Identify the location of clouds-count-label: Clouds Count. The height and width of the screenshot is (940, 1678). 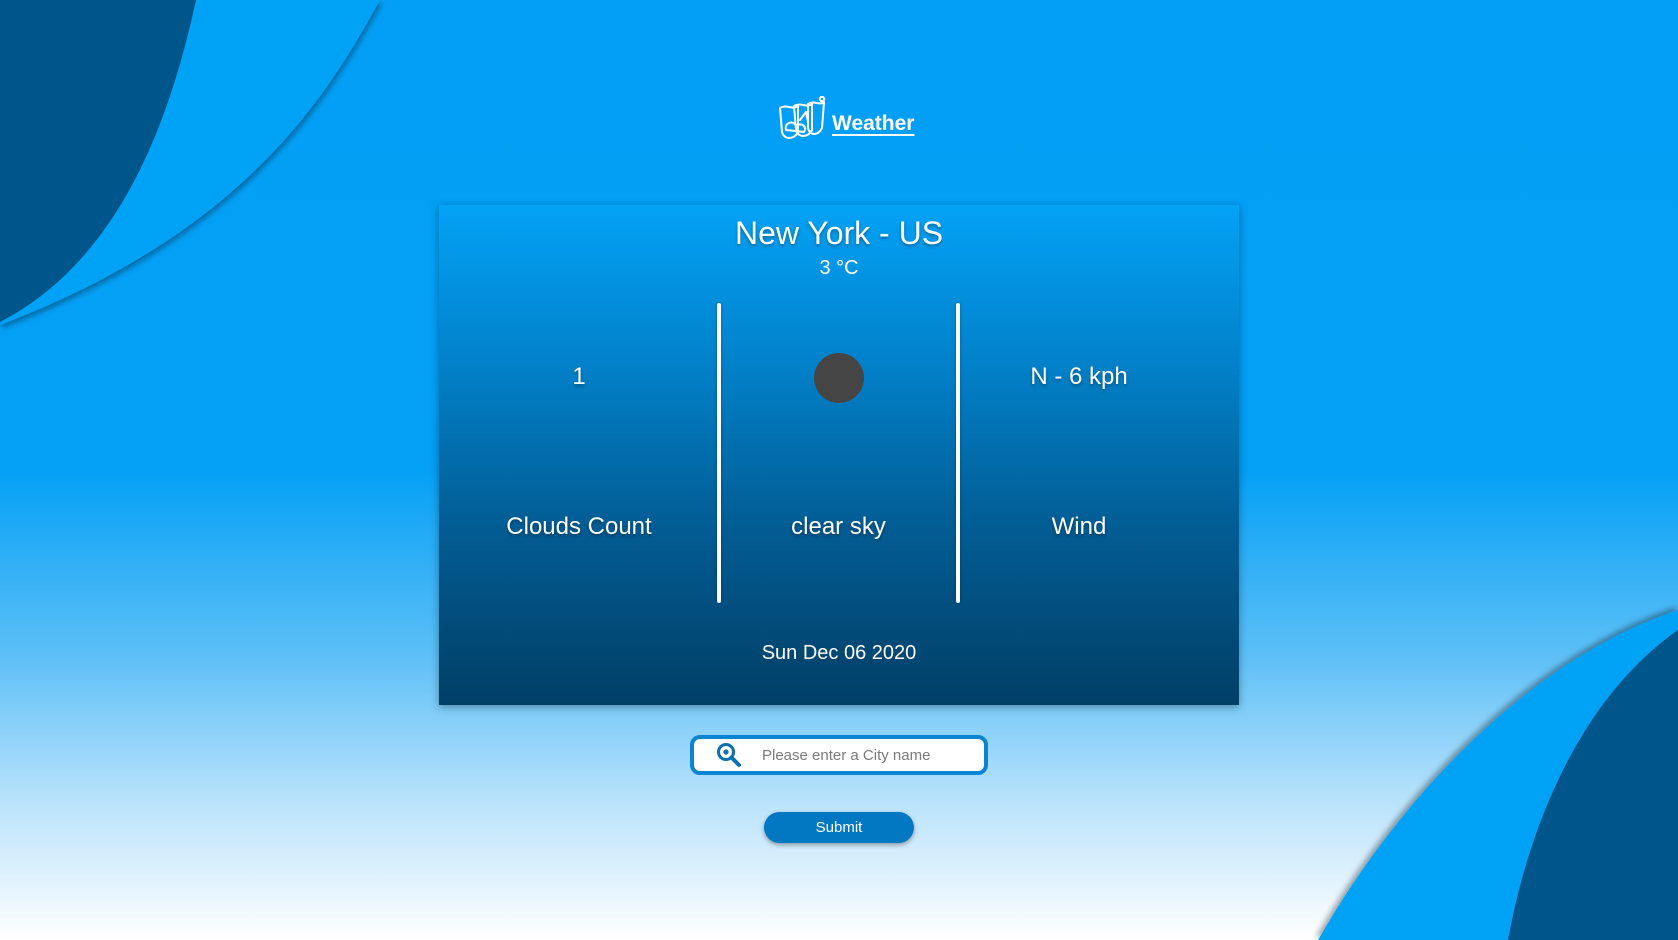
(579, 526).